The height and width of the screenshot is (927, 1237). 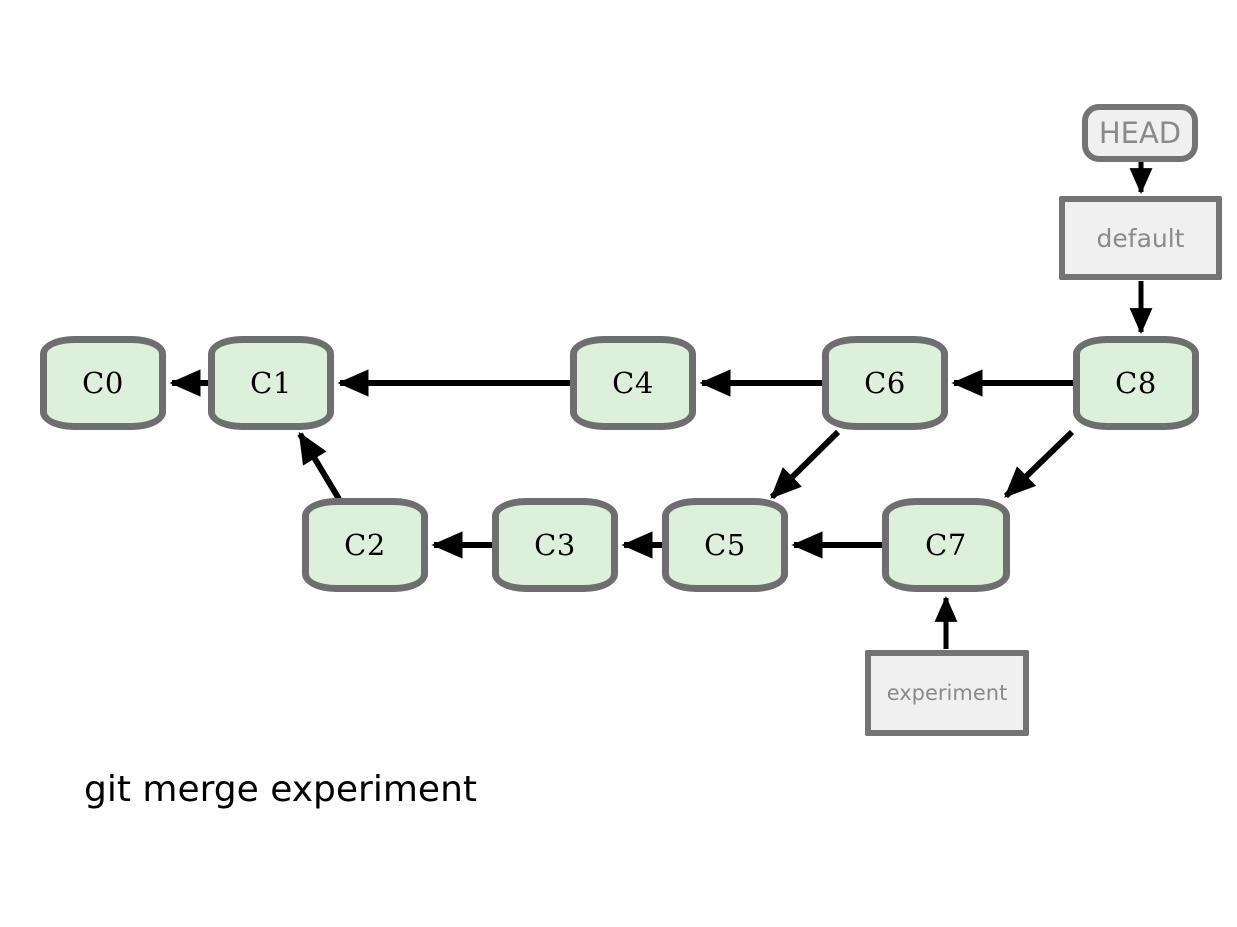 I want to click on commit-node-c5: C5, so click(x=725, y=545).